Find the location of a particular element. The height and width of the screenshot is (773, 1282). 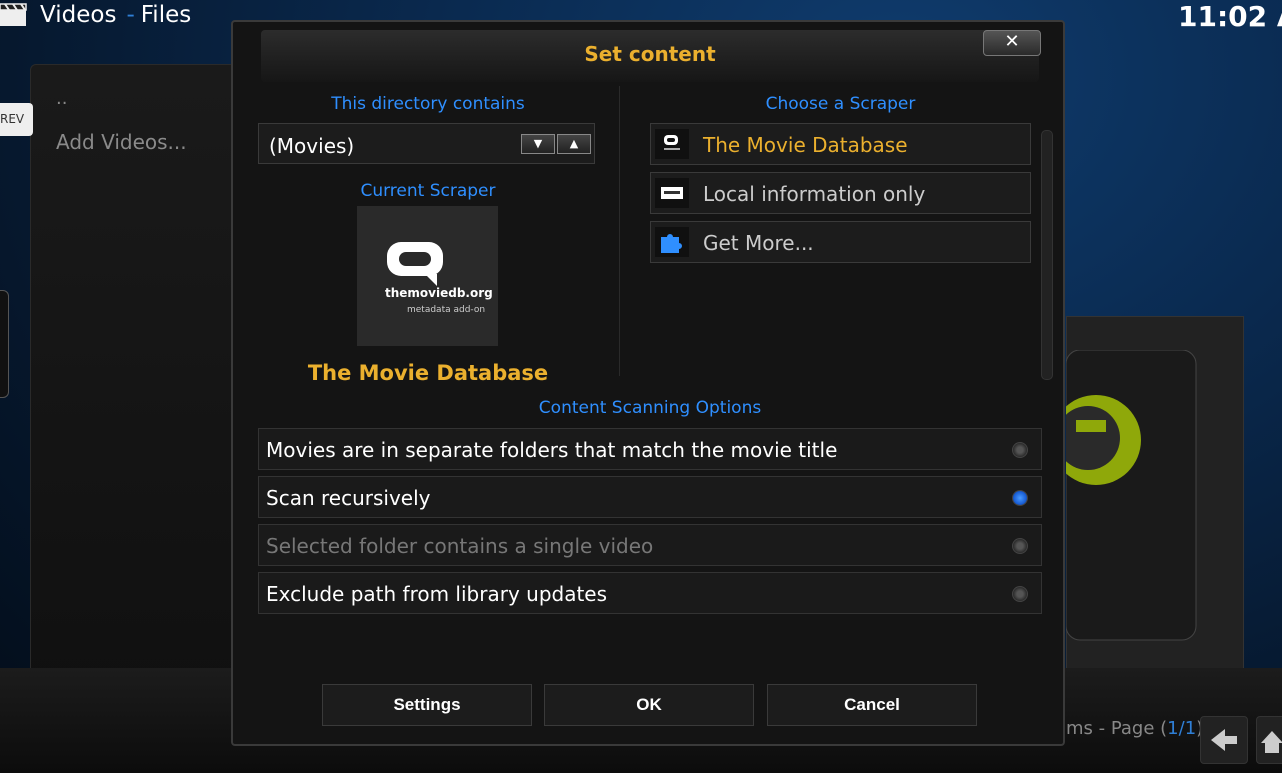

scraper-item-tmdb: The Movie Database is located at coordinates (840, 144).